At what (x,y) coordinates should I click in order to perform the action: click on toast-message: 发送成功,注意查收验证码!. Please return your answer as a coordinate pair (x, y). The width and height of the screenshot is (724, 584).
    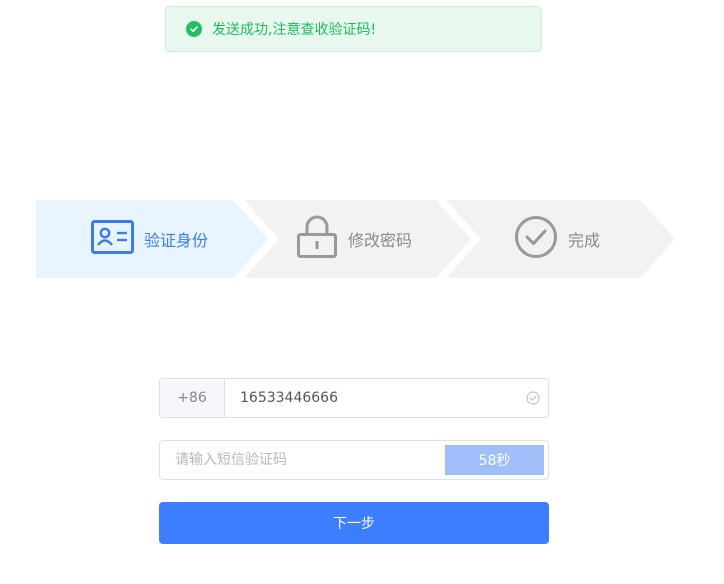
    Looking at the image, I should click on (294, 30).